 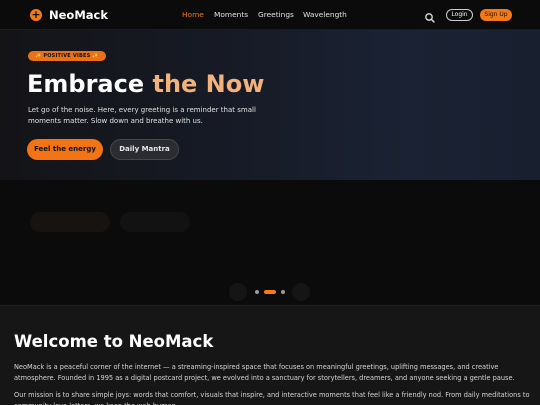 I want to click on daily-mantra-button: Daily Mantra, so click(x=144, y=149).